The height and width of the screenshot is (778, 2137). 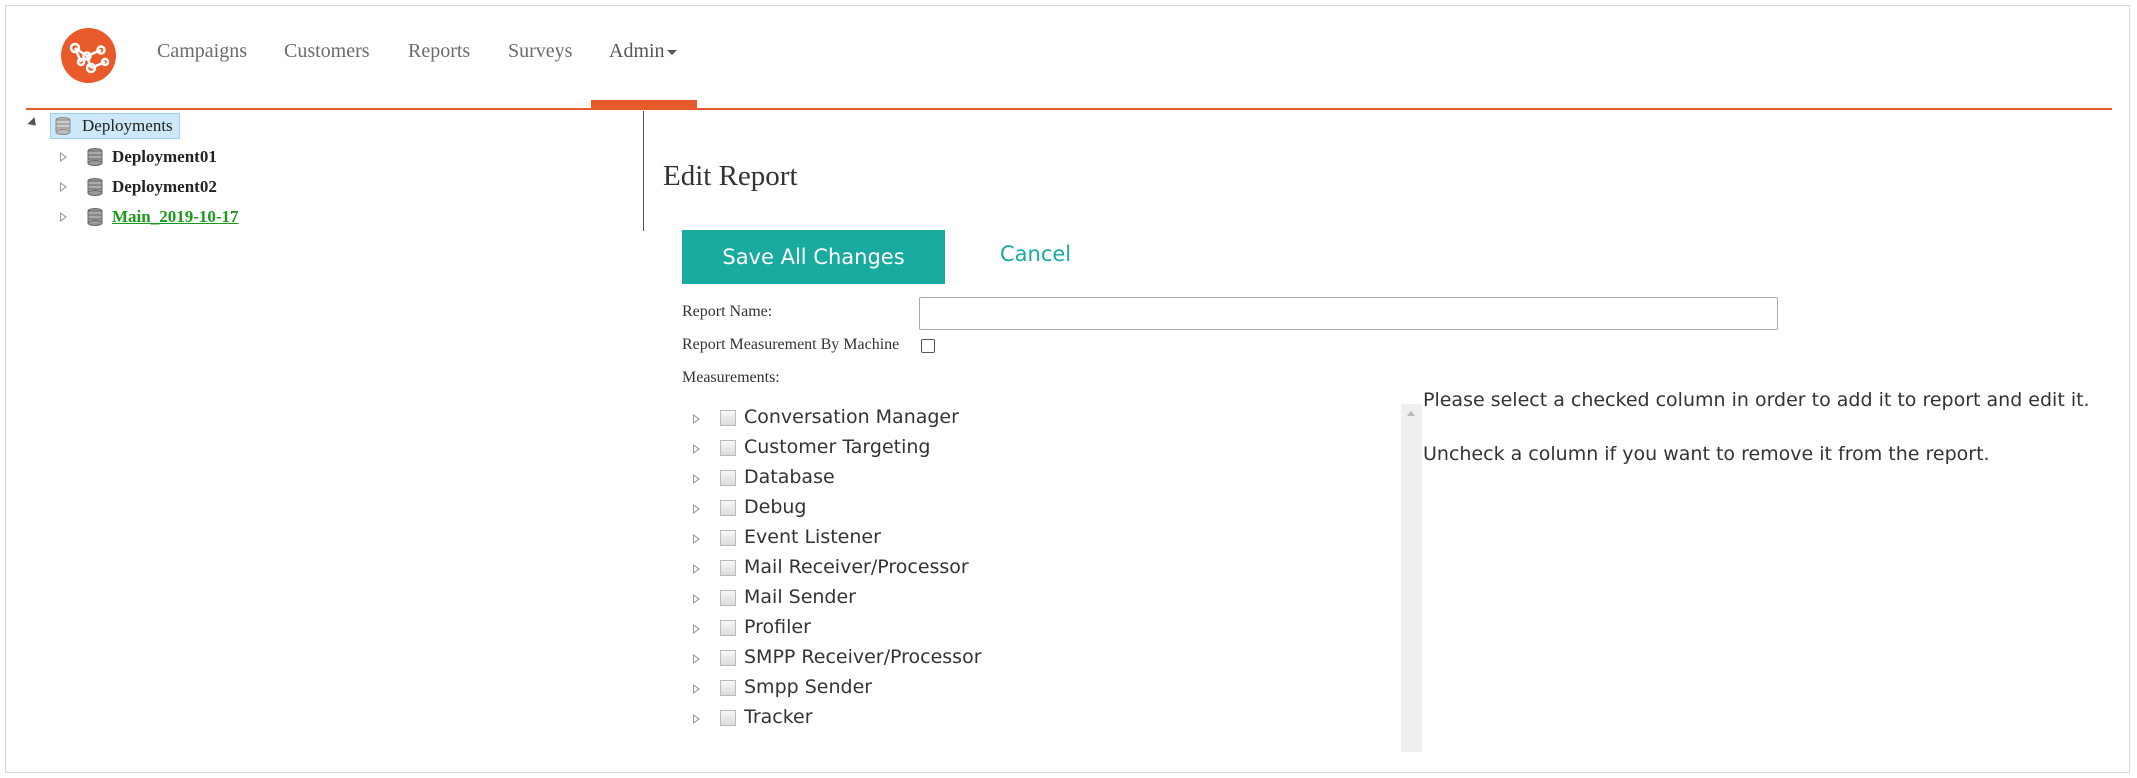 What do you see at coordinates (800, 597) in the screenshot?
I see `measurement-item: Mail Sender` at bounding box center [800, 597].